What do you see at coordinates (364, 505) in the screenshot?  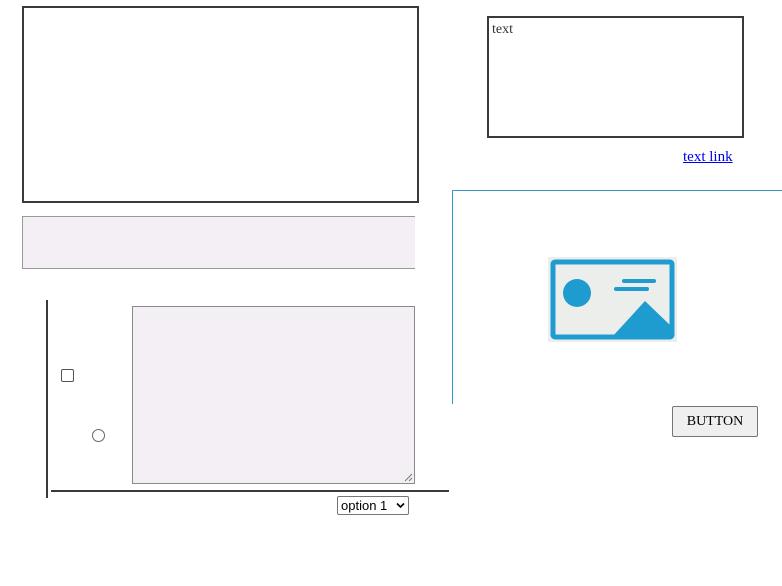 I see `select-value: option 1` at bounding box center [364, 505].